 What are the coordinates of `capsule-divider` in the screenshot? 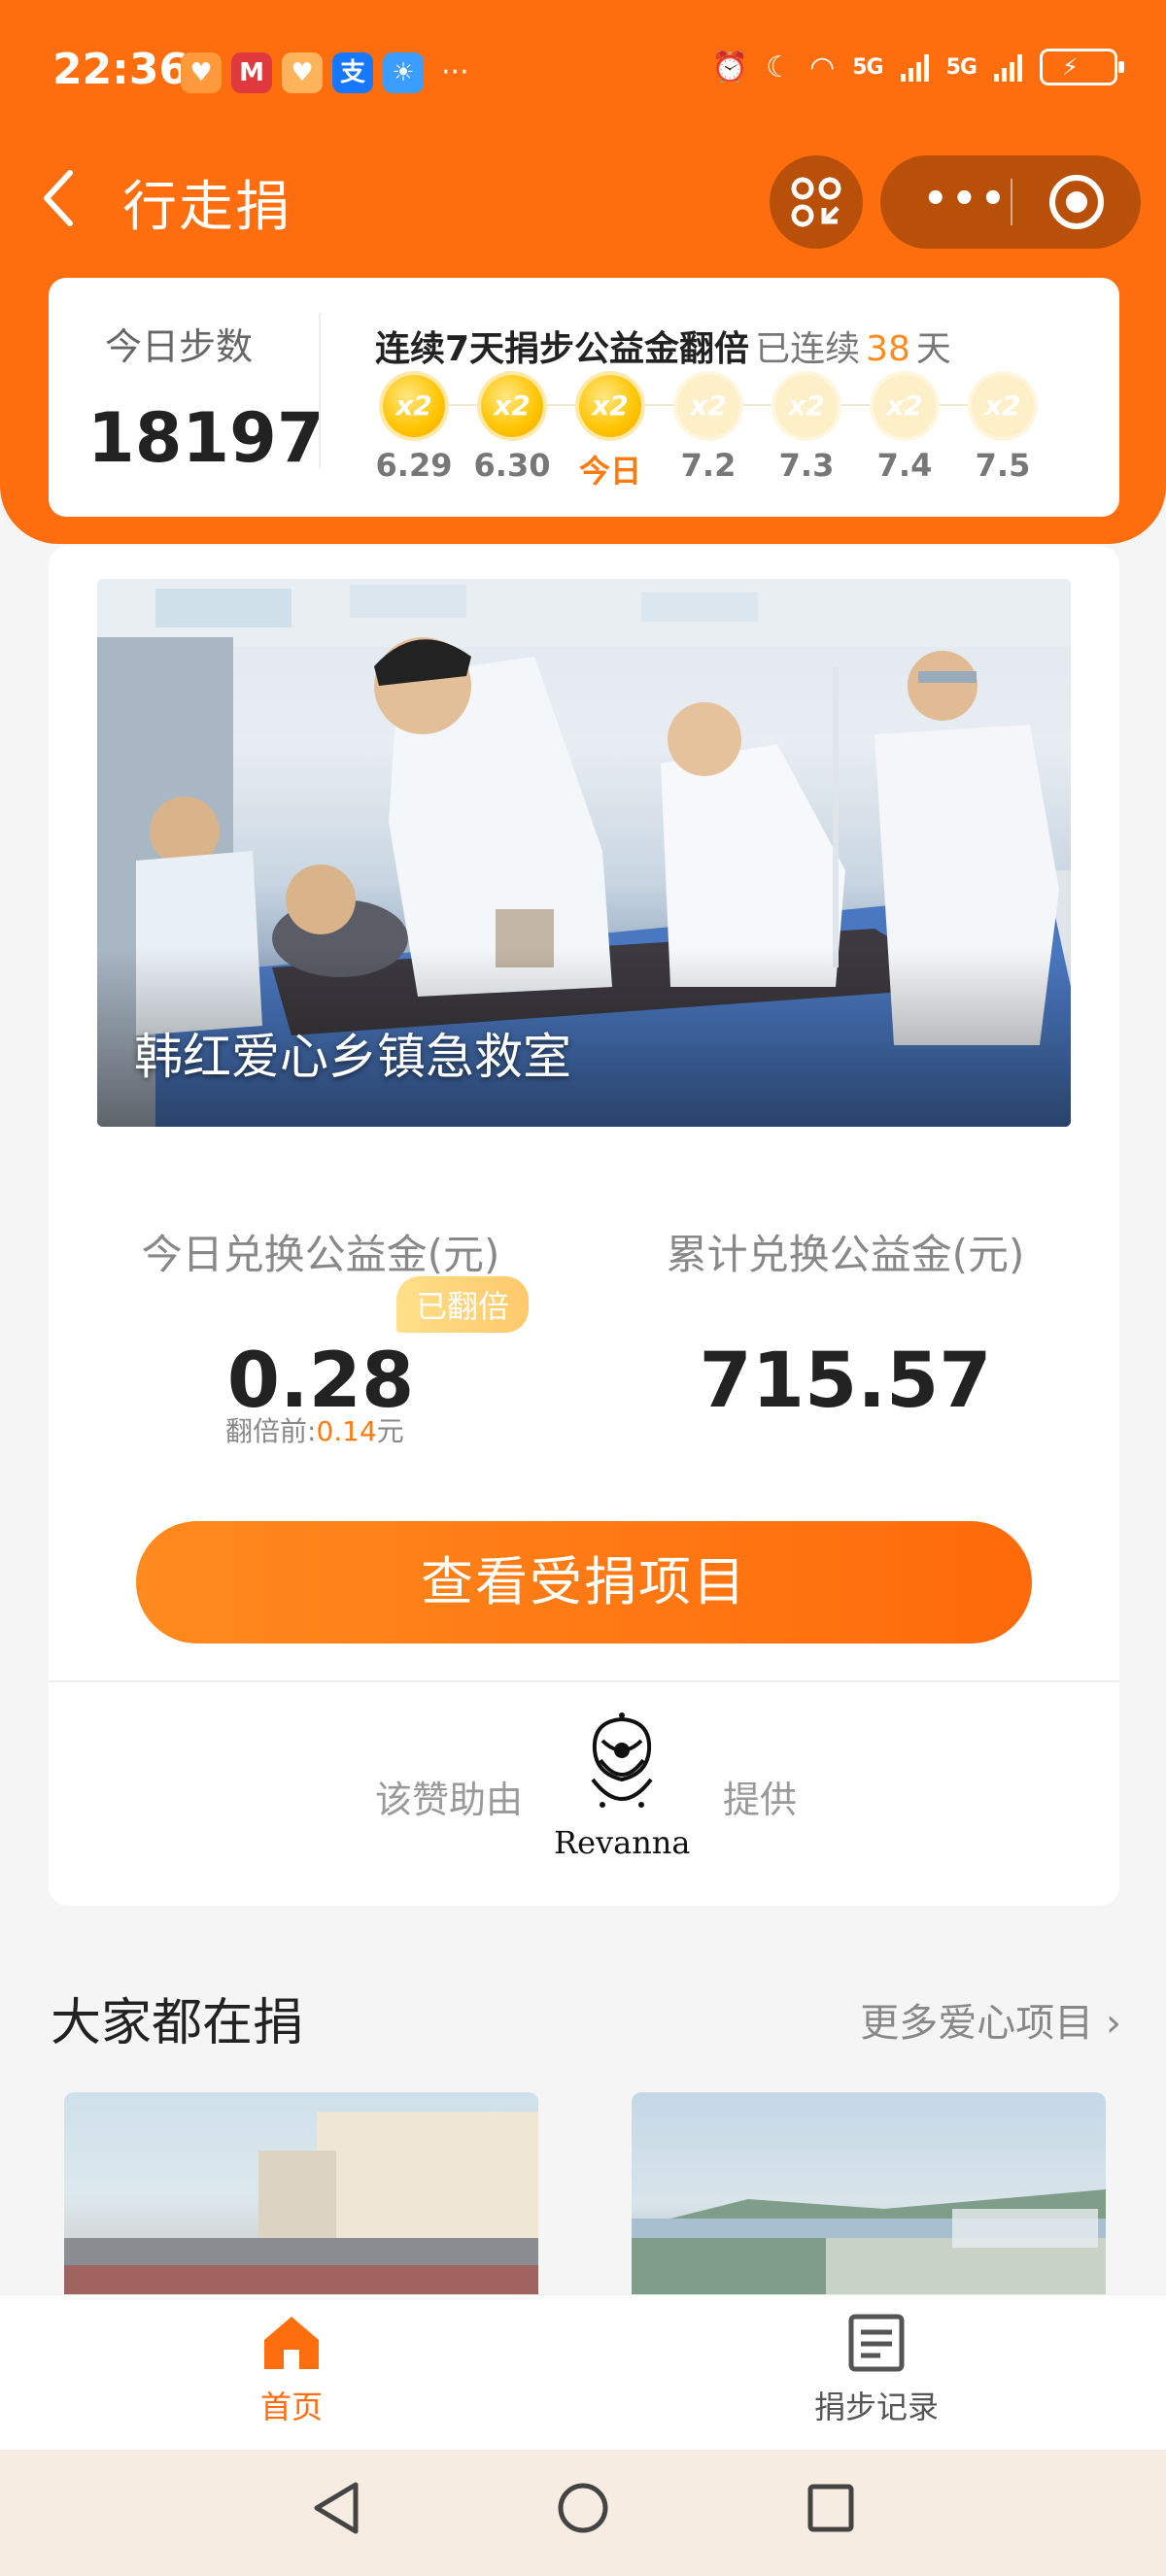 It's located at (1011, 202).